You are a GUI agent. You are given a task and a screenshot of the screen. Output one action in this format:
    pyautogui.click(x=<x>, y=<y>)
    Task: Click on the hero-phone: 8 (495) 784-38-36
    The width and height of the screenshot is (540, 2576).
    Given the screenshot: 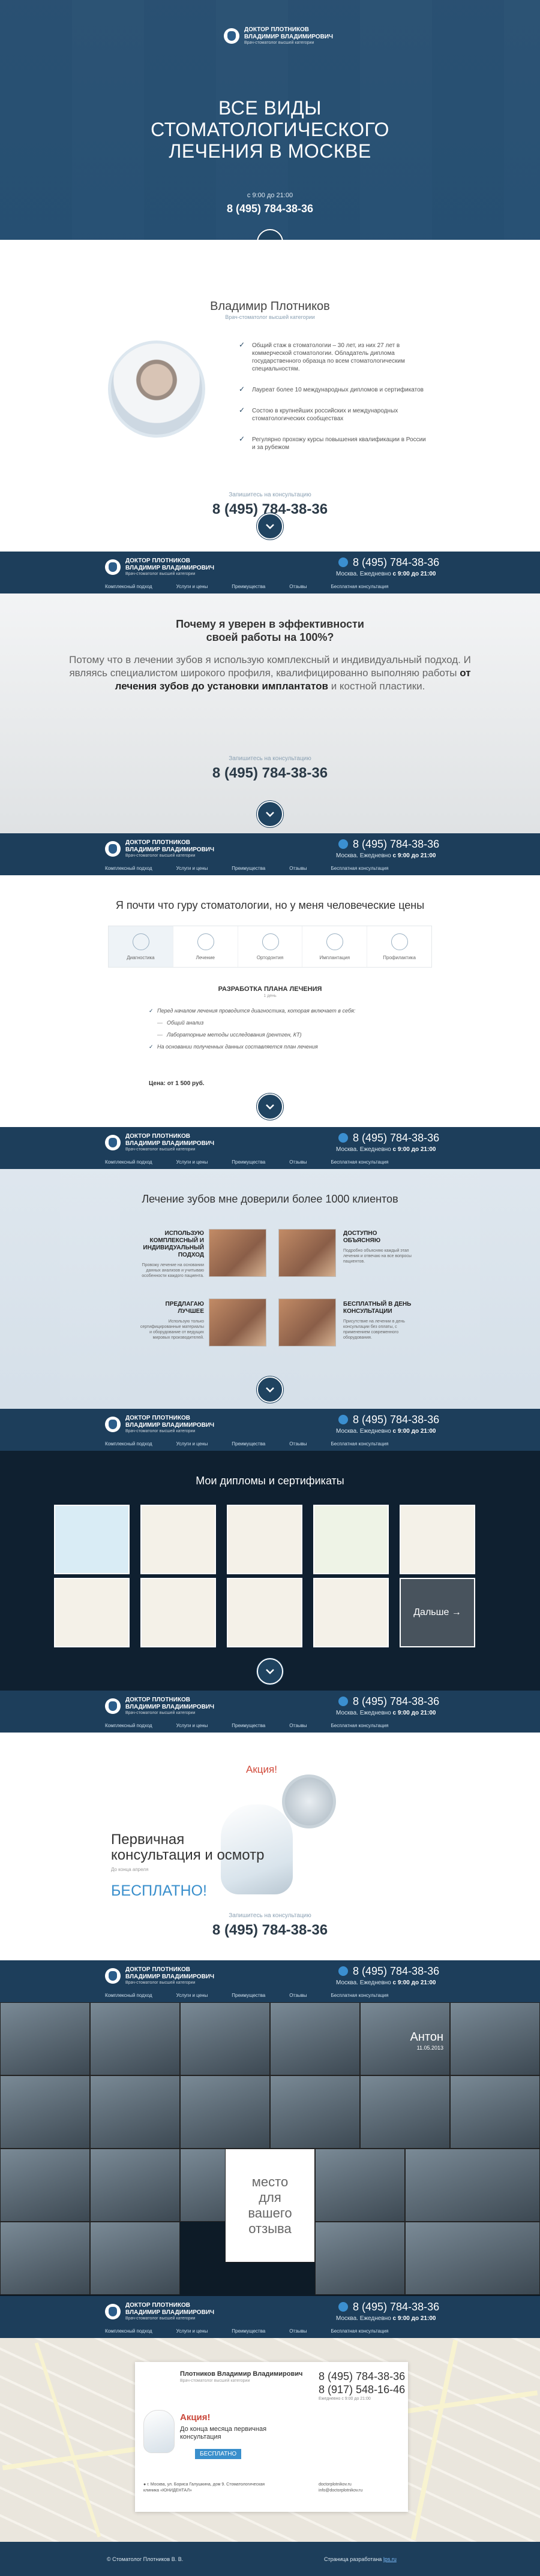 What is the action you would take?
    pyautogui.click(x=270, y=209)
    